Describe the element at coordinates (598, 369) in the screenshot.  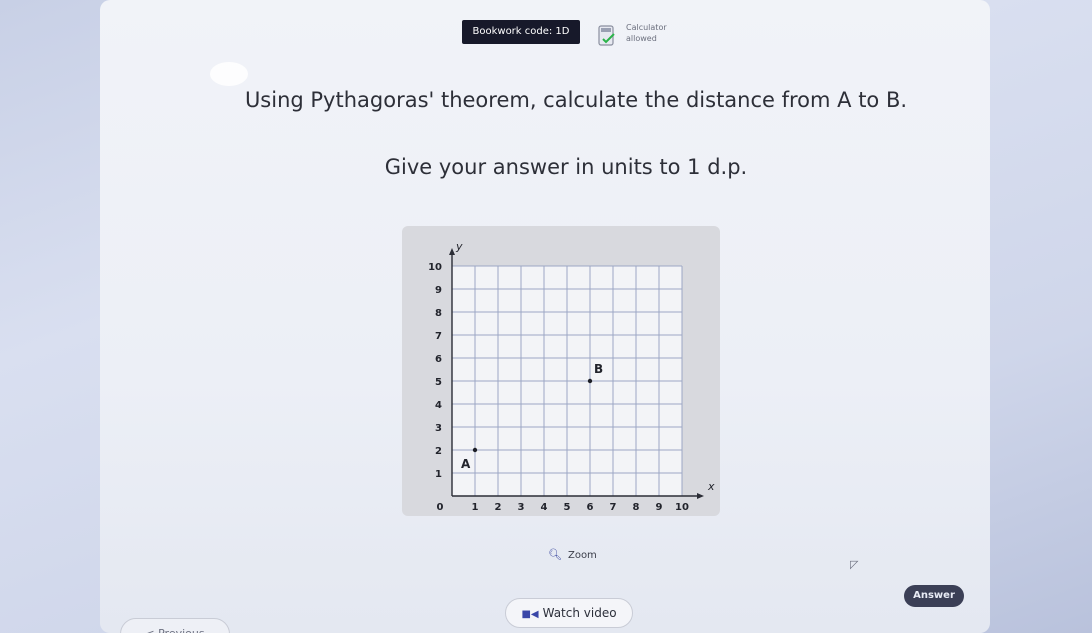
I see `point-label-b: B` at that location.